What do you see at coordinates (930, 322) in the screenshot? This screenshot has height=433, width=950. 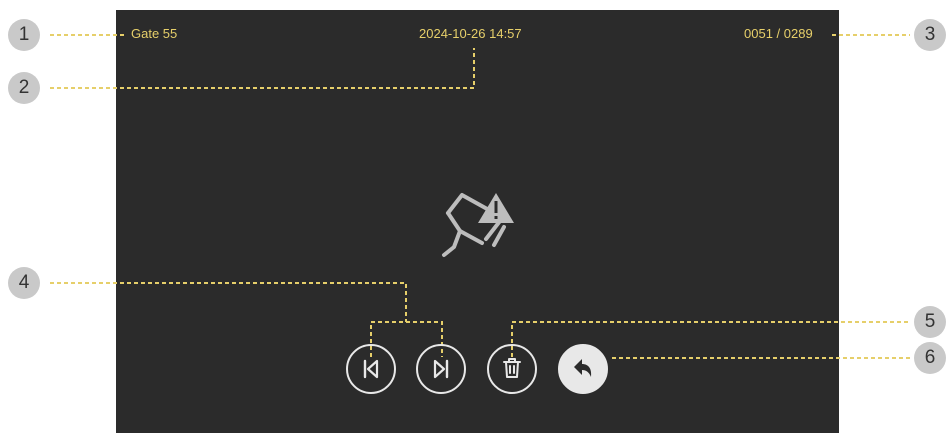 I see `callout-5: 5` at bounding box center [930, 322].